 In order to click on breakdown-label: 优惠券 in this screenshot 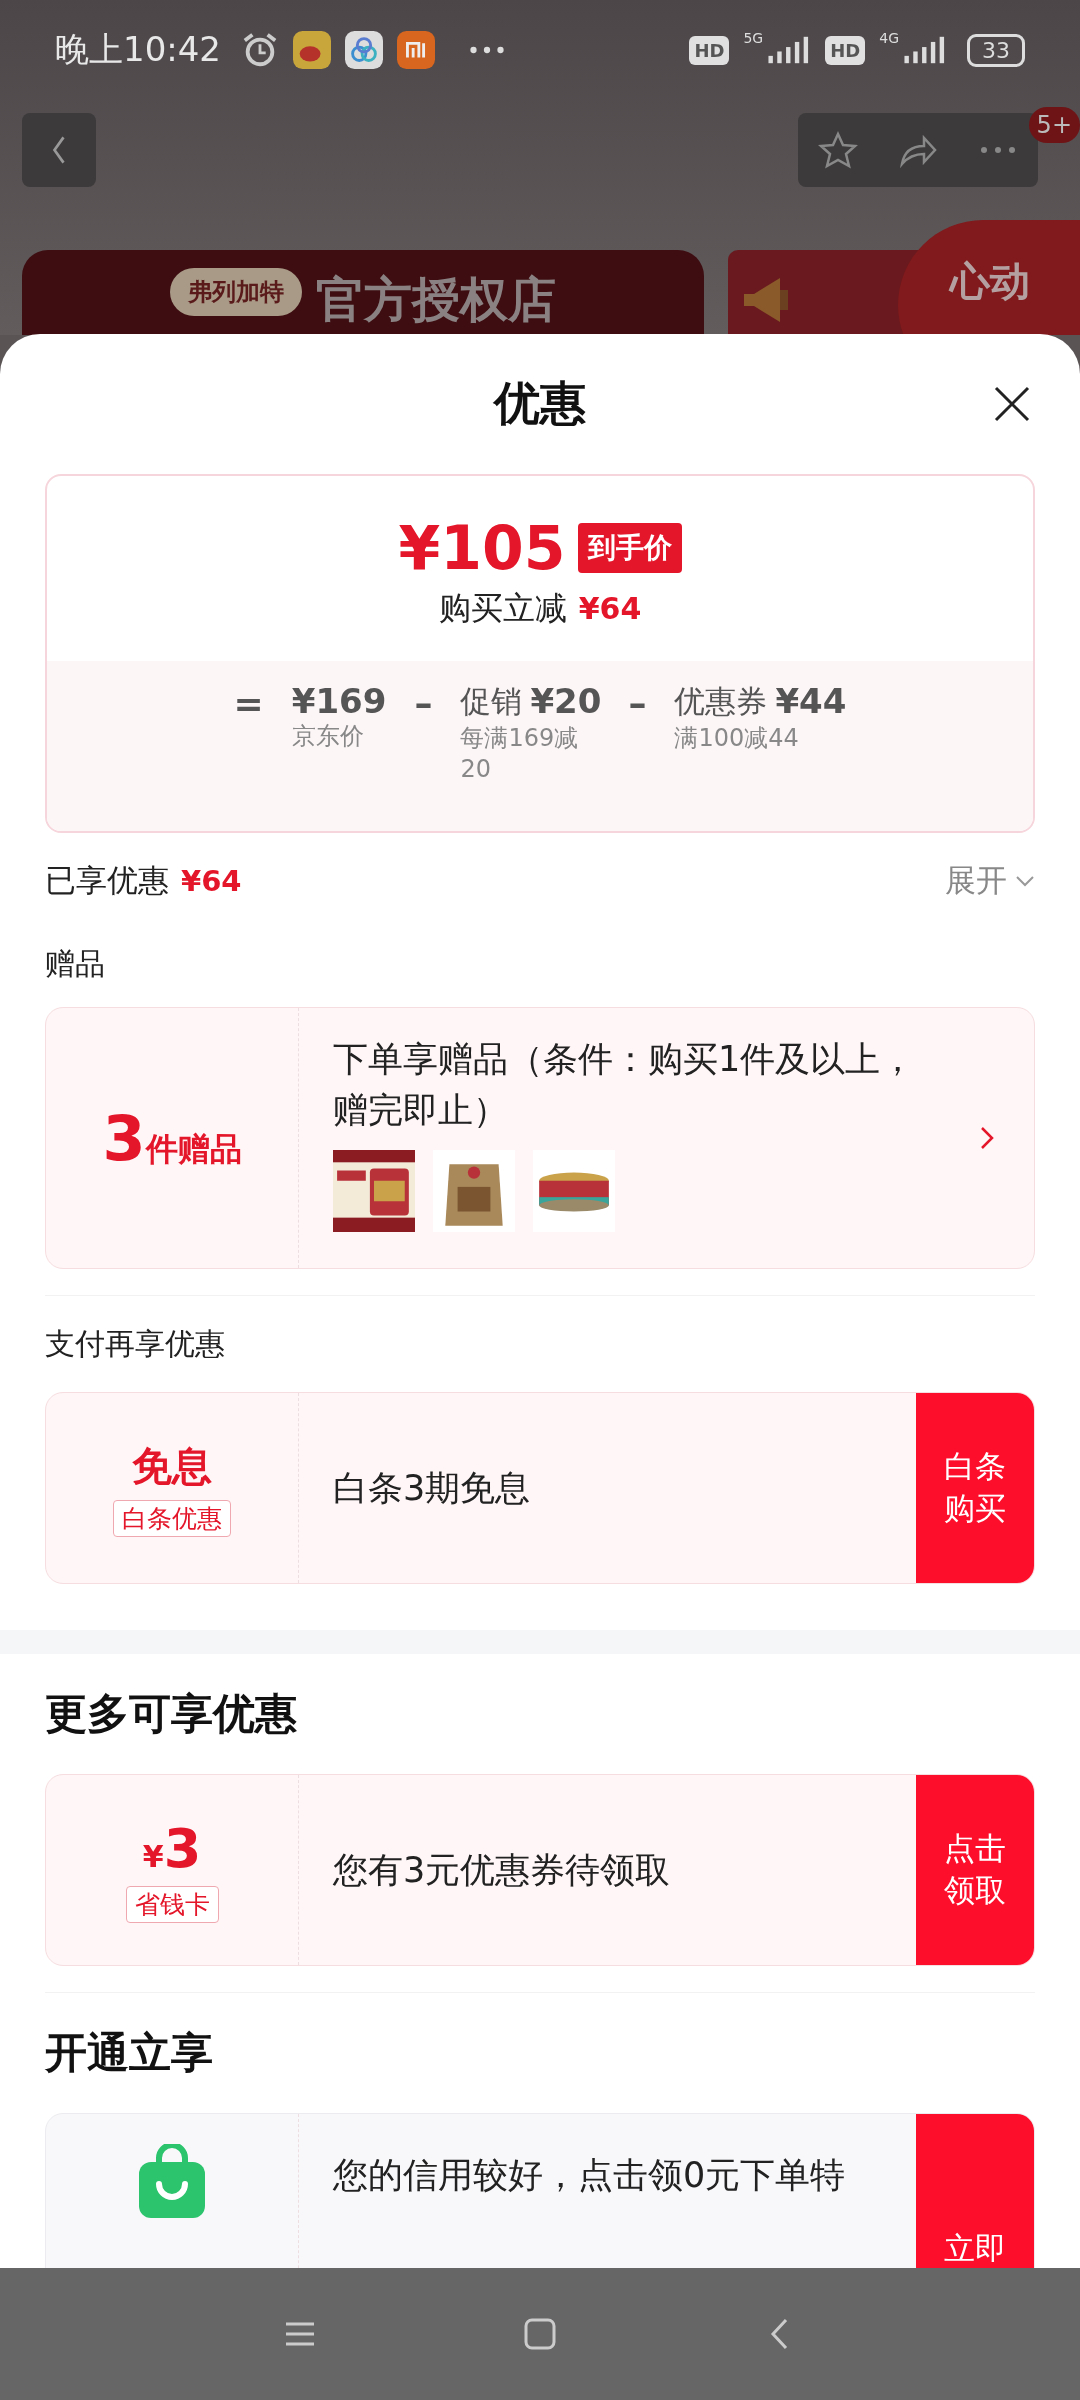, I will do `click(721, 701)`.